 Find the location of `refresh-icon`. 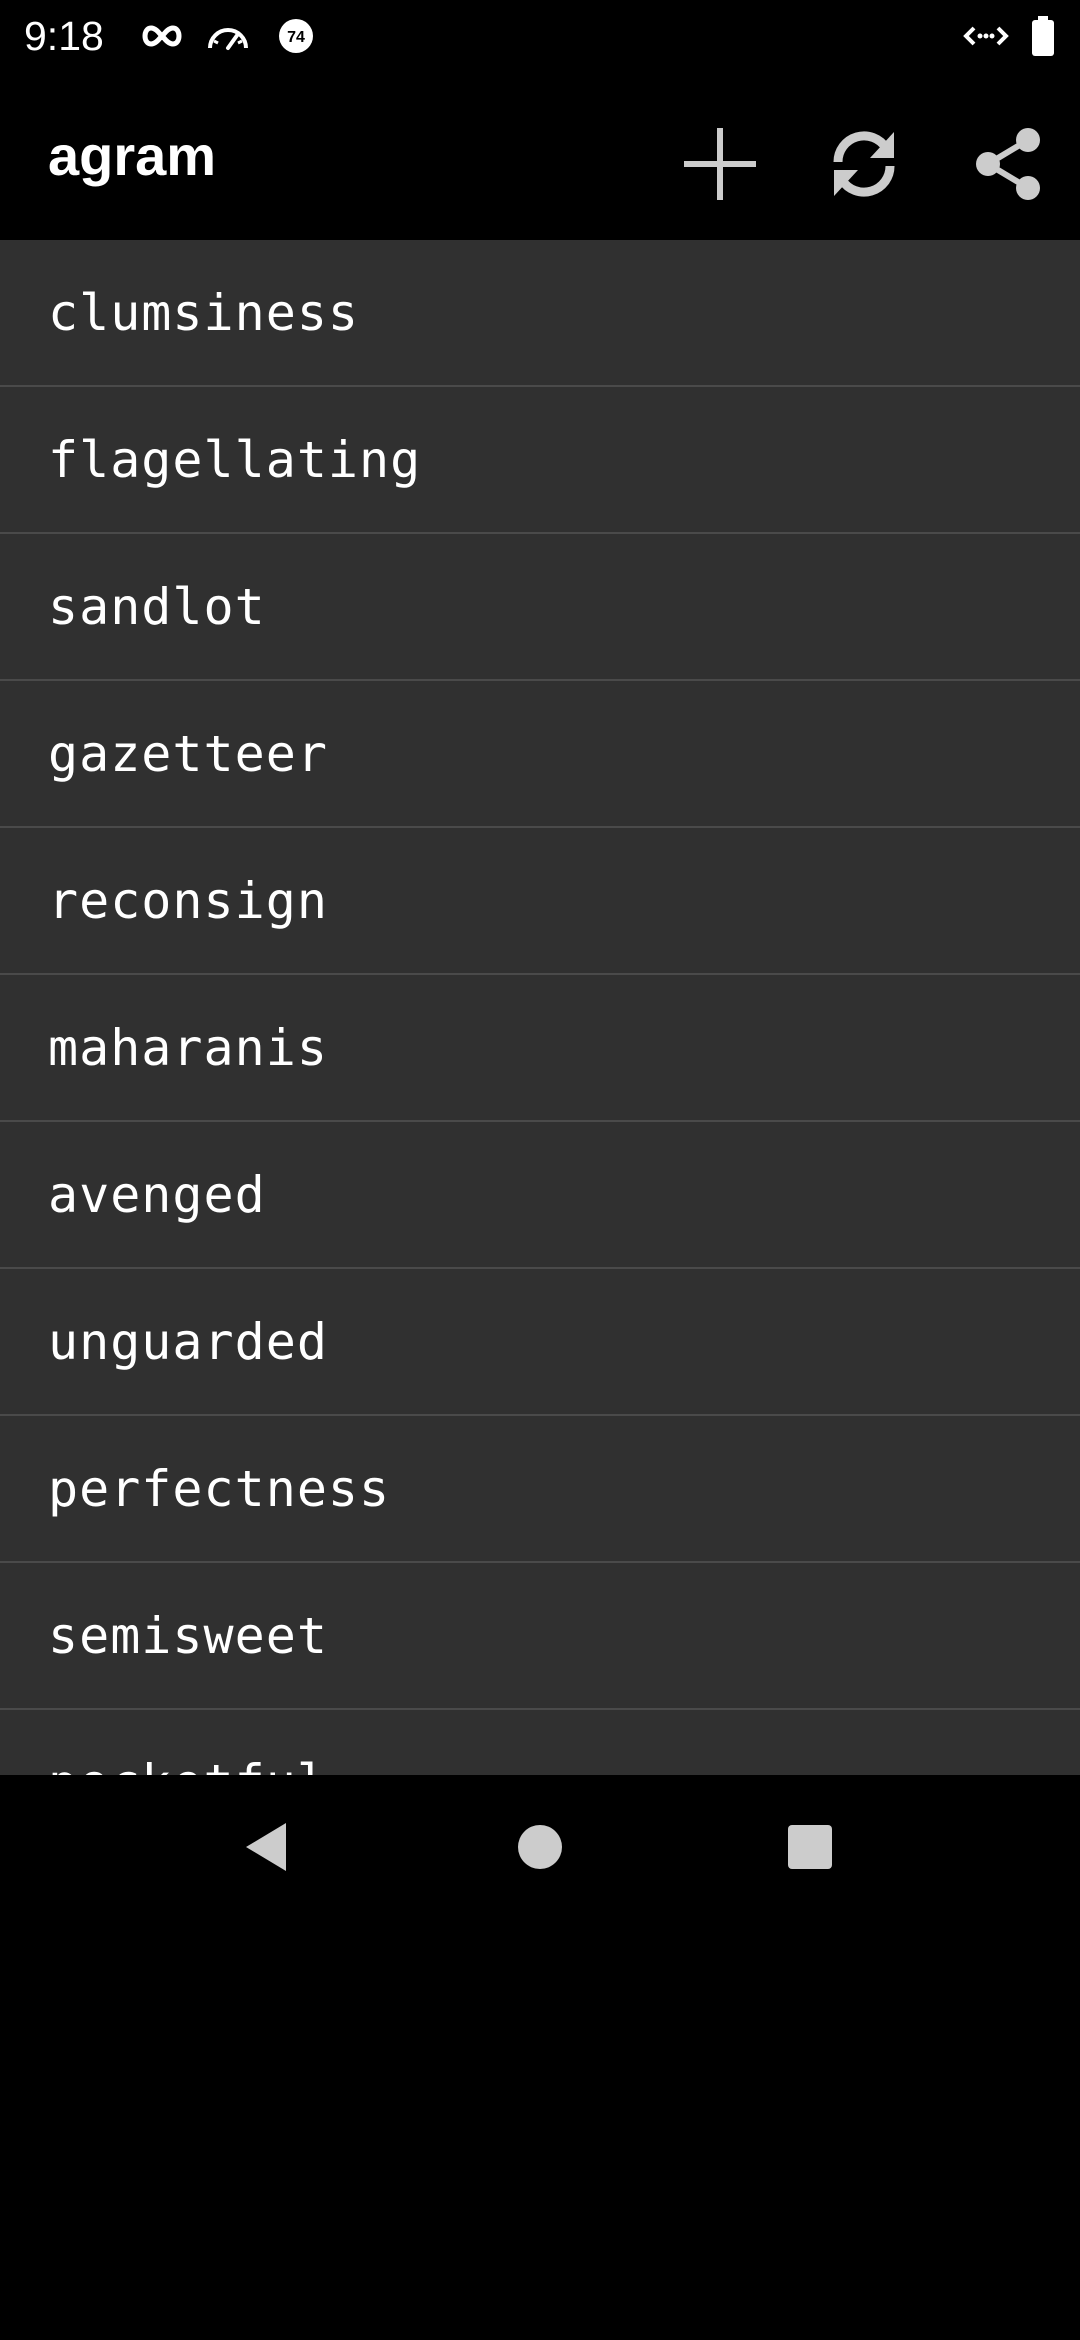

refresh-icon is located at coordinates (864, 164).